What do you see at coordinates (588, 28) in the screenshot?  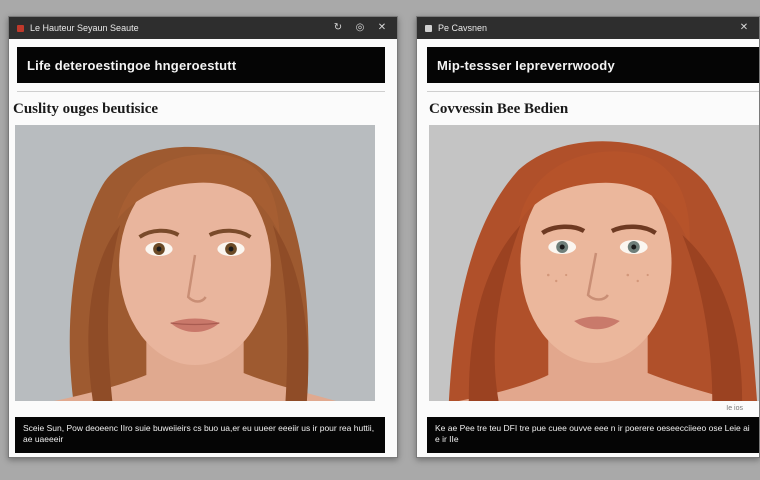 I see `right-titlebar: Pe Cavsnen ✕` at bounding box center [588, 28].